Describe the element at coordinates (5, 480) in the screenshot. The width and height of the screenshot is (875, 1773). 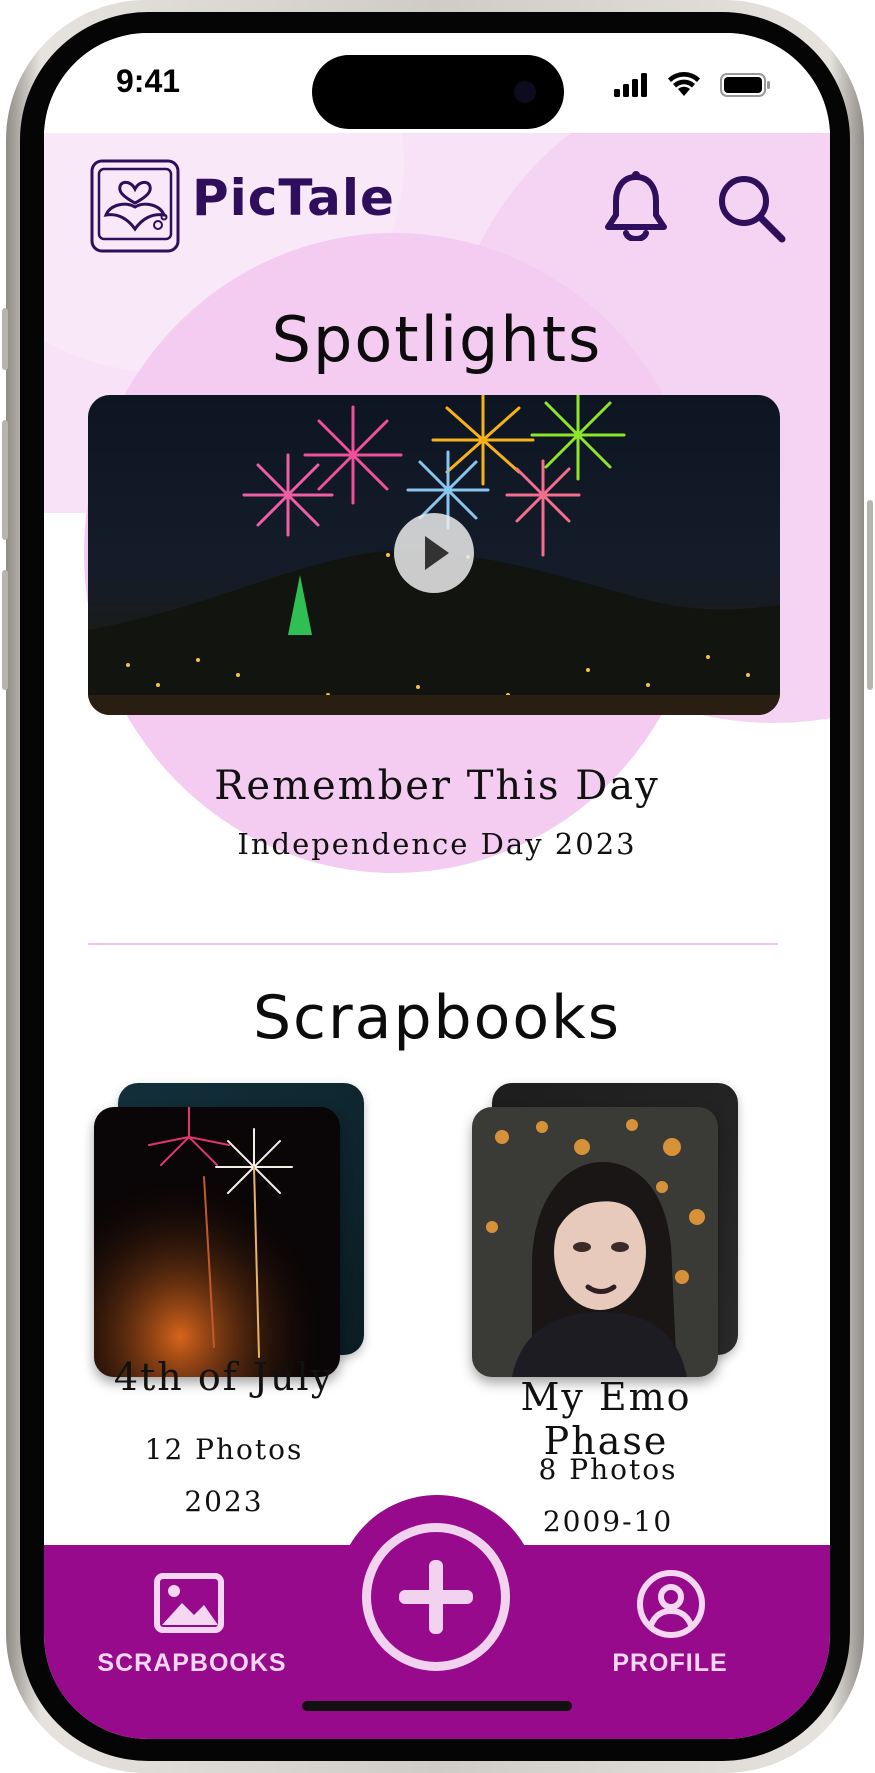
I see `volume-up-button` at that location.